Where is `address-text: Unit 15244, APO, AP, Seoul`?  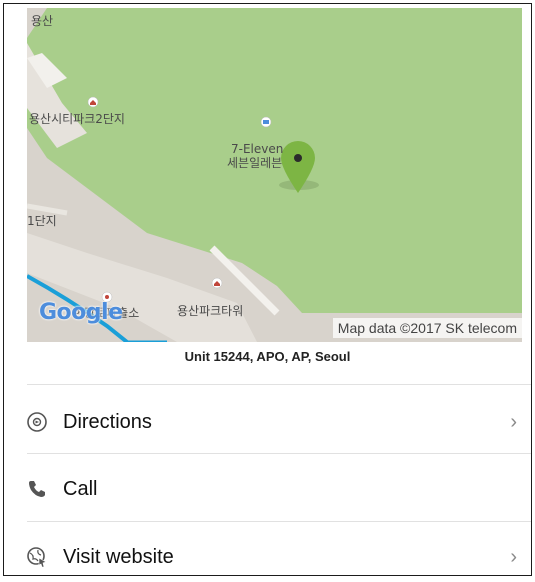
address-text: Unit 15244, APO, AP, Seoul is located at coordinates (267, 356).